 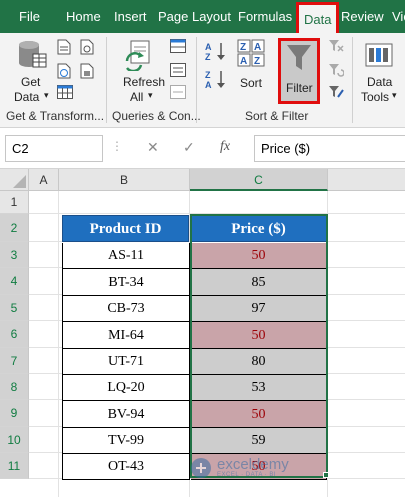 I want to click on group-label-sort-filter: Sort & Filter, so click(x=277, y=116).